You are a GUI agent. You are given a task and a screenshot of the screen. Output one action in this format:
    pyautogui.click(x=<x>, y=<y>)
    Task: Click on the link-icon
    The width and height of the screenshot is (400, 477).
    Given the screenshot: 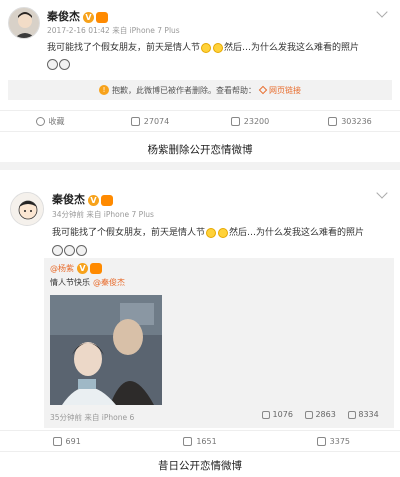 What is the action you would take?
    pyautogui.click(x=263, y=90)
    